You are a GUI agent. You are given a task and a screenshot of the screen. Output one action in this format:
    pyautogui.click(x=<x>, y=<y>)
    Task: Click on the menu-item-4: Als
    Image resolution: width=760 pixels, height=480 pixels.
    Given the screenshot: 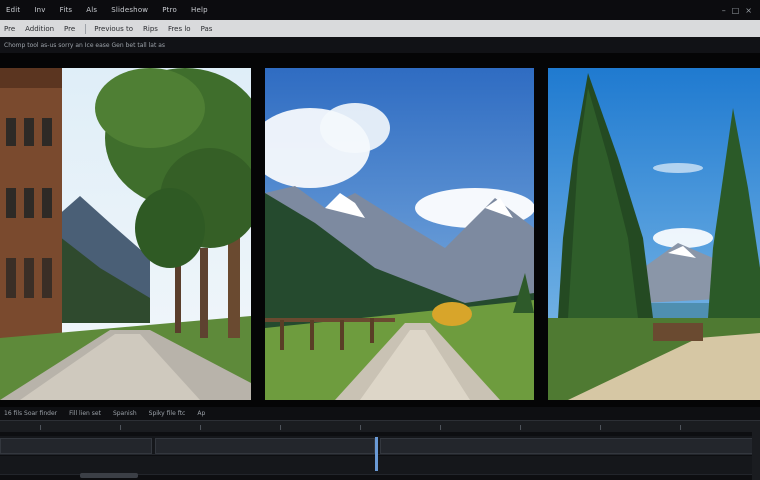 What is the action you would take?
    pyautogui.click(x=91, y=10)
    